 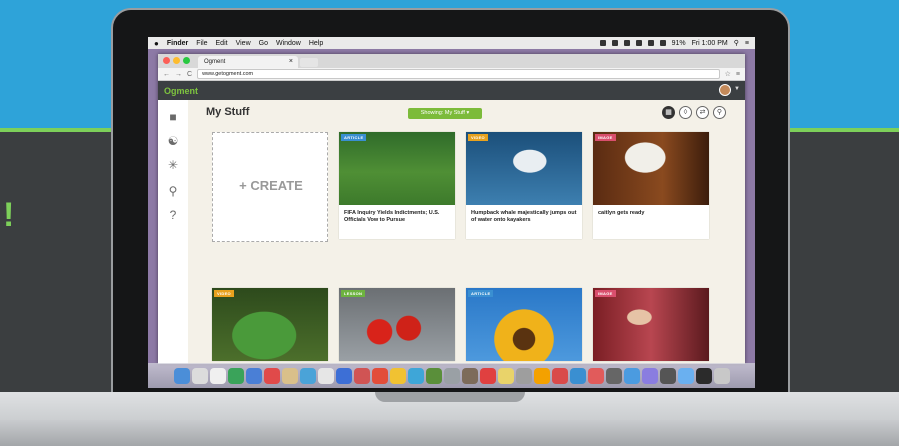 What do you see at coordinates (651, 168) in the screenshot?
I see `card-image: IMAGE` at bounding box center [651, 168].